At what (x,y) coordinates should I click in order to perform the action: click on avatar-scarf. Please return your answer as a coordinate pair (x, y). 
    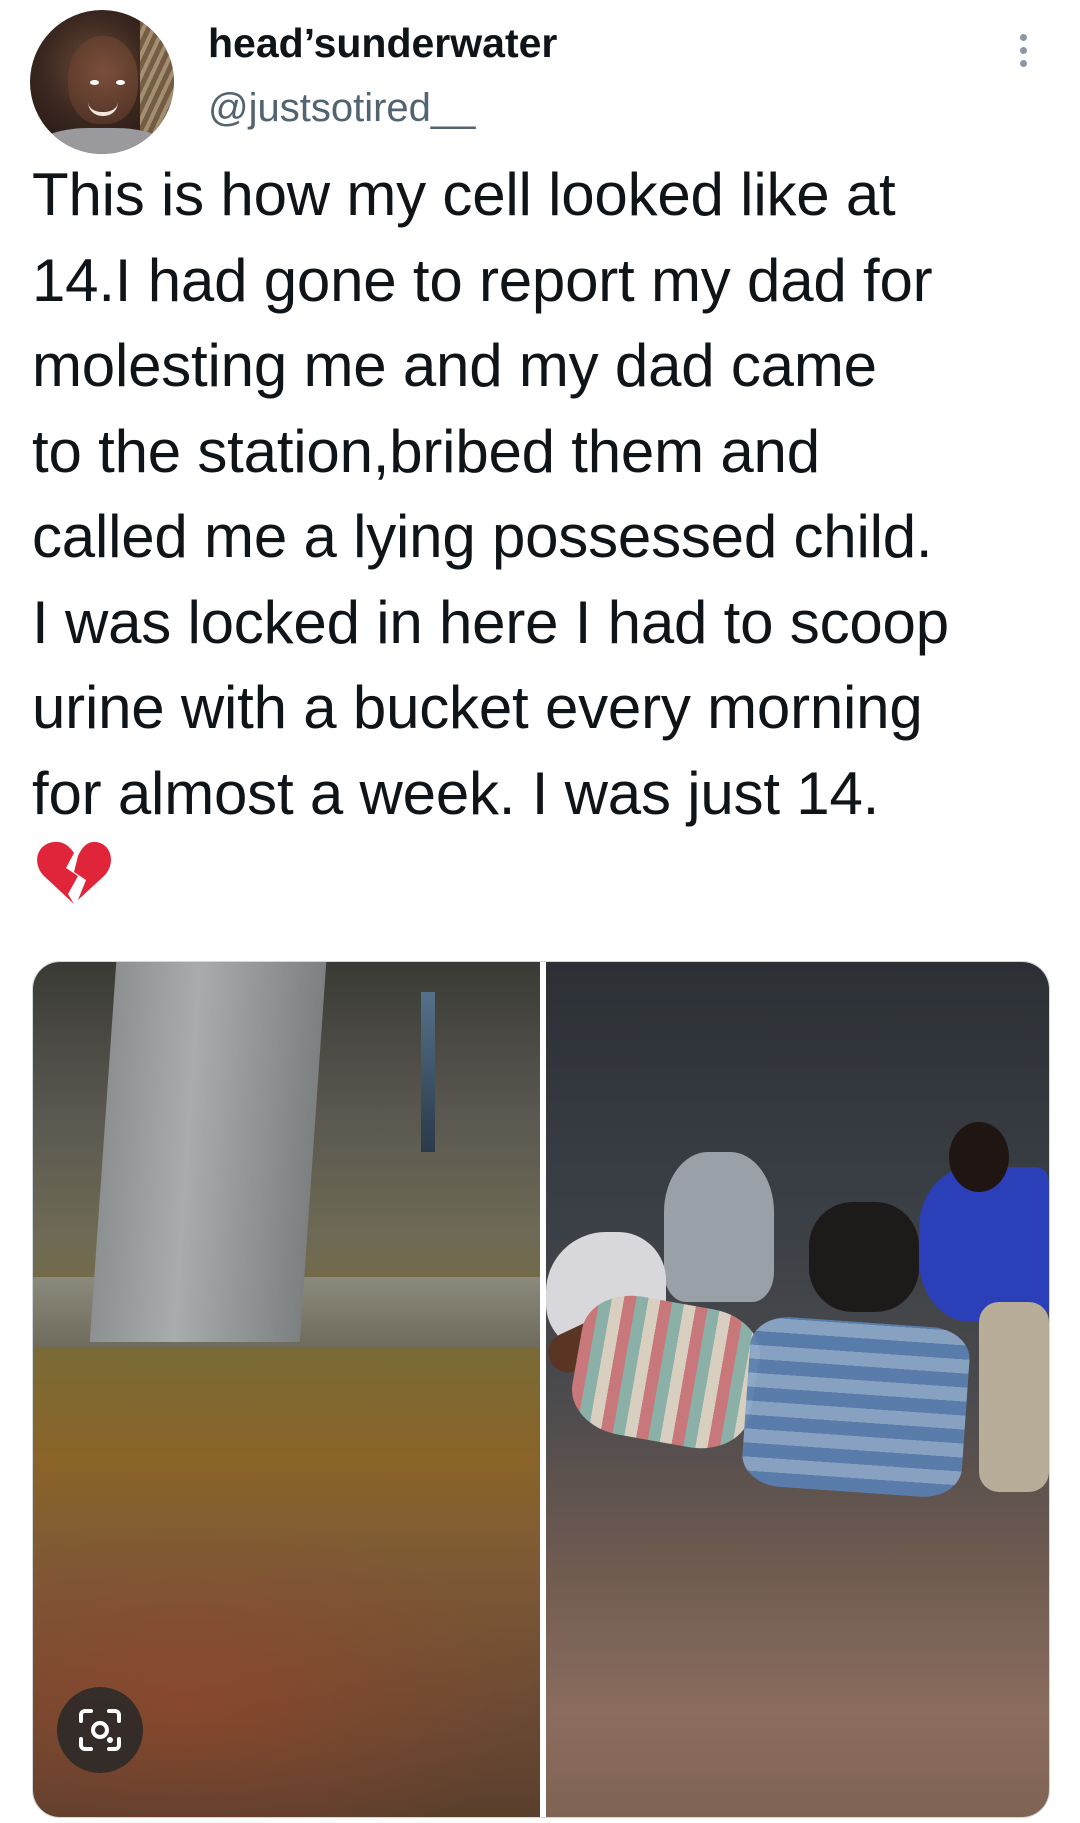
    Looking at the image, I should click on (102, 141).